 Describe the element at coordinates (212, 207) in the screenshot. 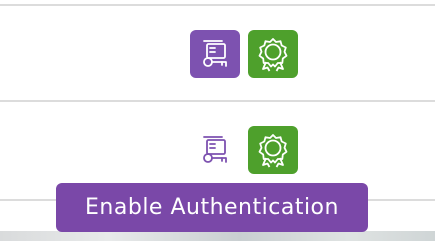

I see `tooltip: Enable Authentication` at that location.